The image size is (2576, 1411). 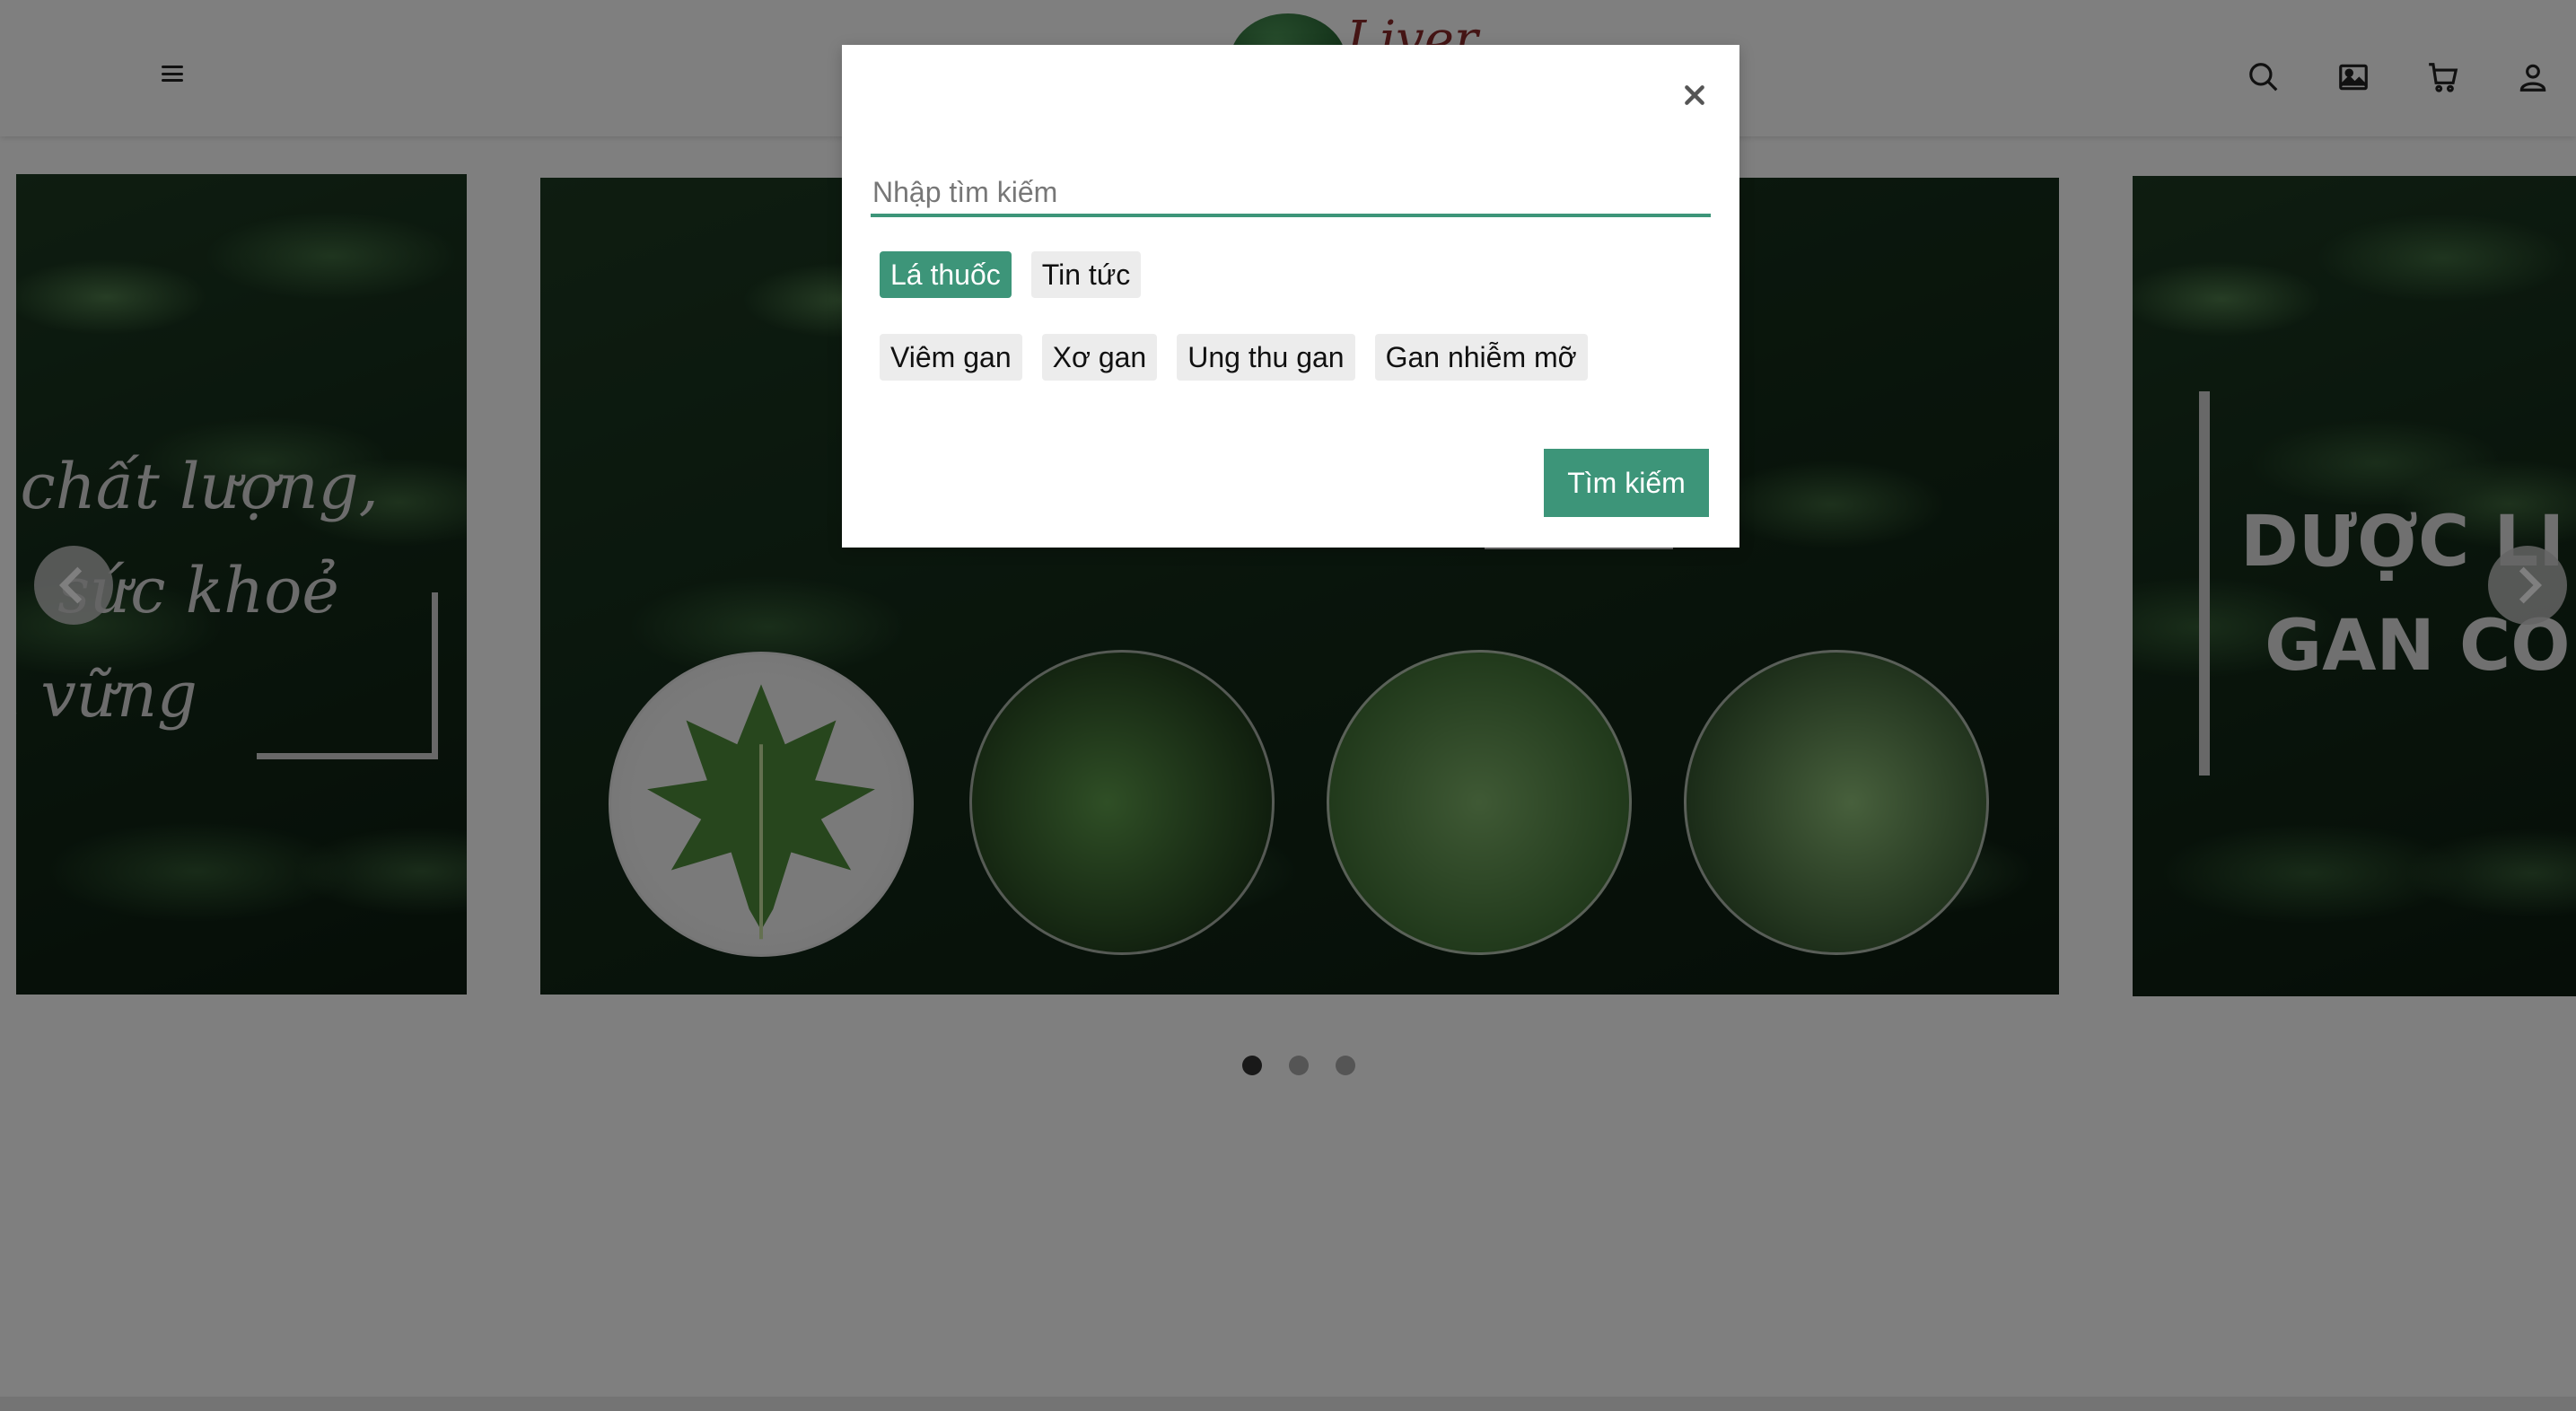 I want to click on tag-chip-gan-nhiem-mo: Gan nhiễm mỡ, so click(x=1481, y=357).